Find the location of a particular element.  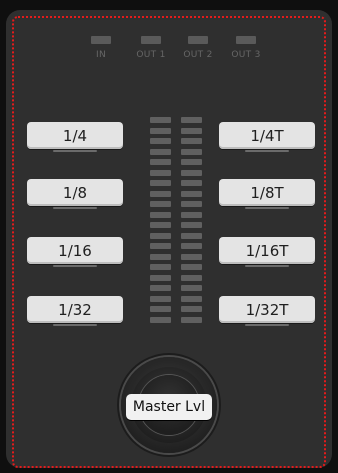

quarter-note-label: 1/4 is located at coordinates (75, 135).